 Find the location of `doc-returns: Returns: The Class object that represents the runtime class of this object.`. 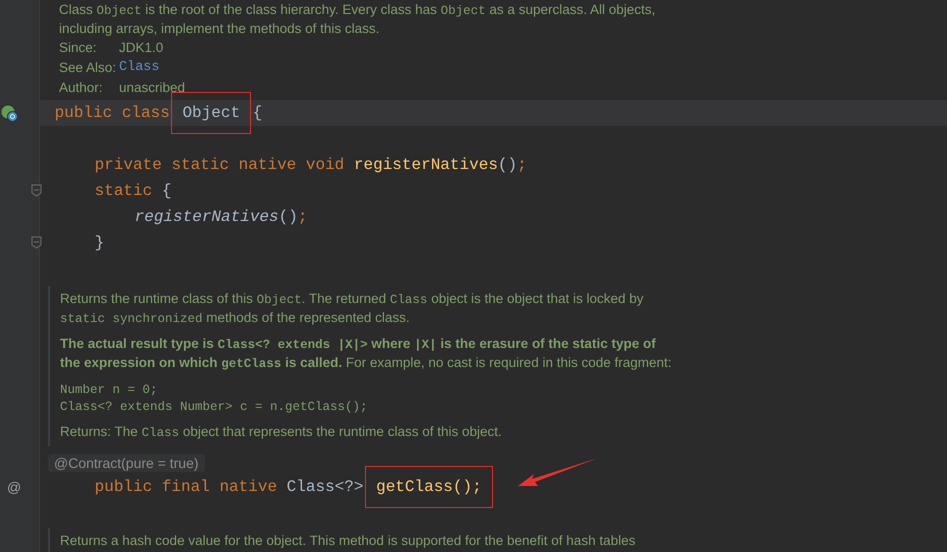

doc-returns: Returns: The Class object that represents the runtime class of this object. is located at coordinates (281, 432).